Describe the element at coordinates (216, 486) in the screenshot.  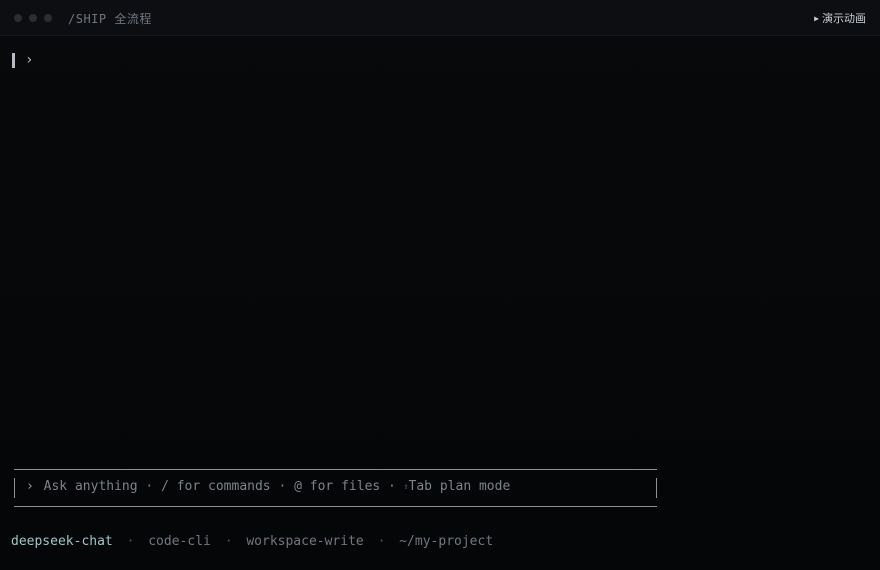
I see `placeholder-commands: / for commands` at that location.